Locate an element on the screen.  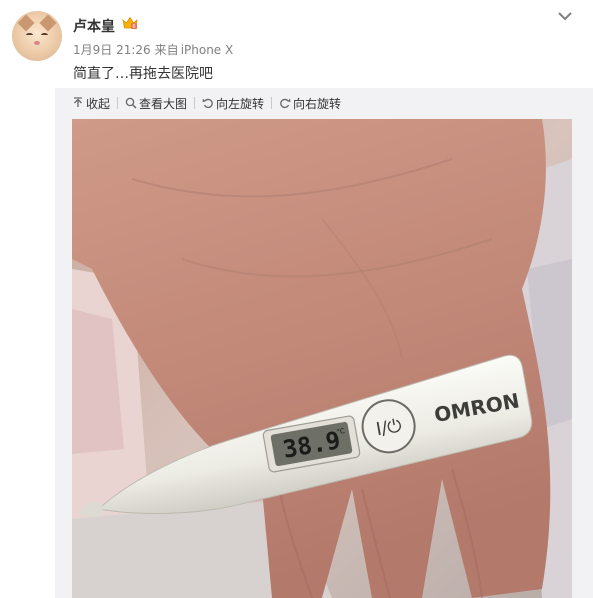
collapse-icon is located at coordinates (78, 102).